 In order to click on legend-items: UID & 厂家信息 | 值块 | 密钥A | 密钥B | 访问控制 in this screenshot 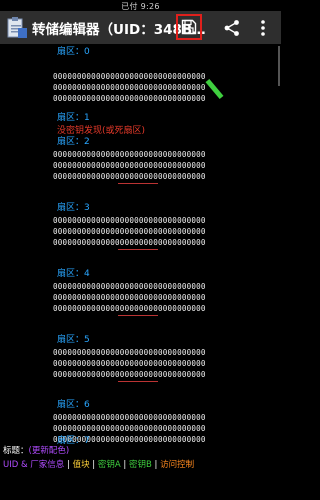, I will do `click(98, 464)`.